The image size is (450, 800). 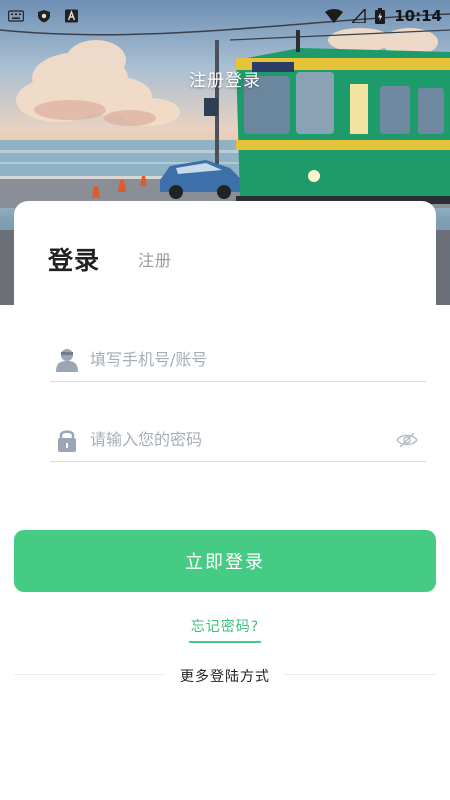 What do you see at coordinates (16, 16) in the screenshot?
I see `keyboard-icon` at bounding box center [16, 16].